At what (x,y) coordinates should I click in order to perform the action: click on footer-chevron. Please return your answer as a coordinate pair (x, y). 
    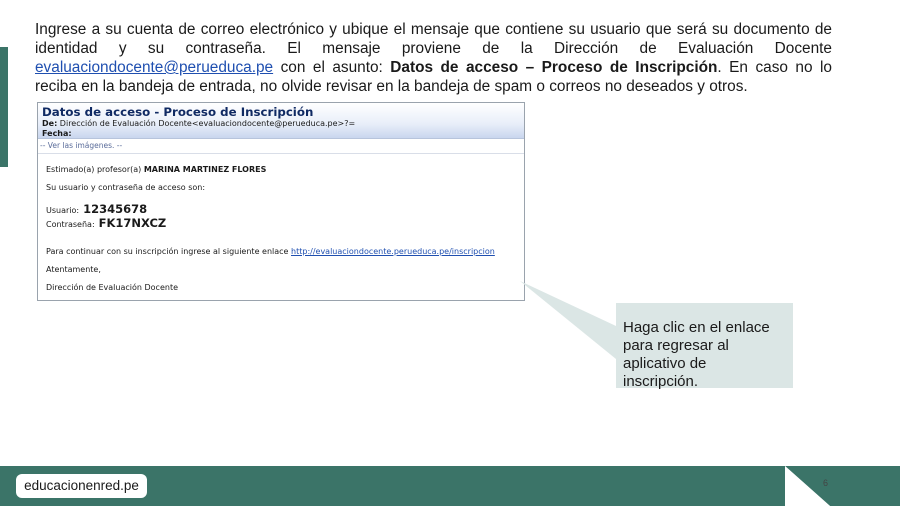
    Looking at the image, I should click on (842, 486).